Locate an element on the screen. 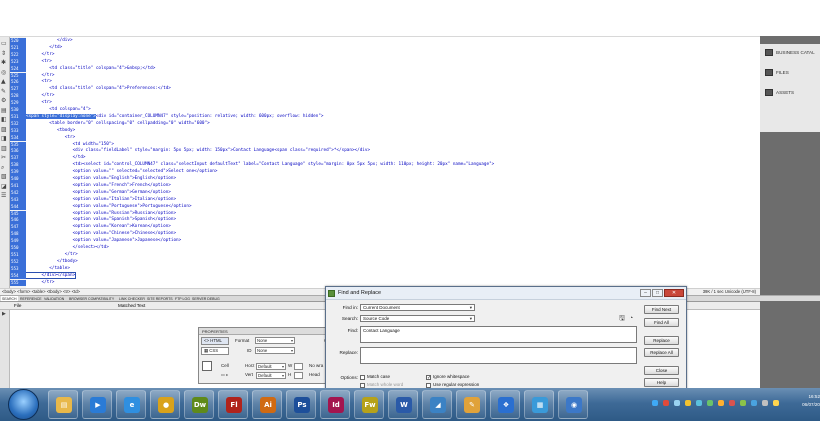  width-input is located at coordinates (298, 366).